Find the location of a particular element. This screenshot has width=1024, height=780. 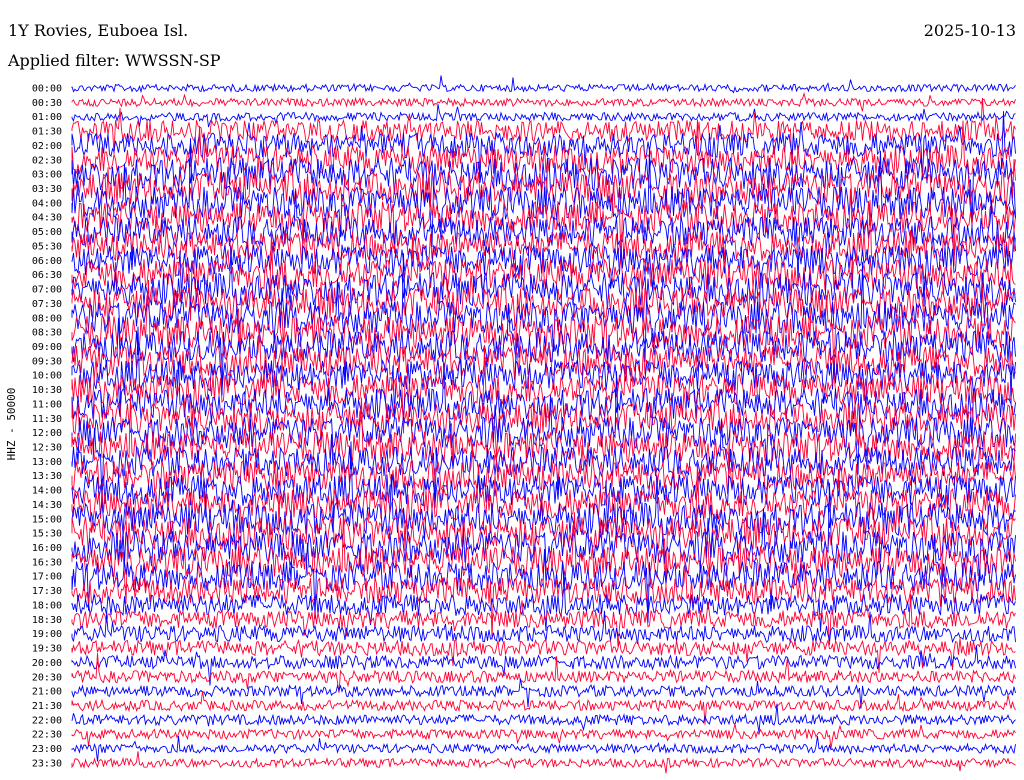

time-tick-label: 20:30 is located at coordinates (47, 677).